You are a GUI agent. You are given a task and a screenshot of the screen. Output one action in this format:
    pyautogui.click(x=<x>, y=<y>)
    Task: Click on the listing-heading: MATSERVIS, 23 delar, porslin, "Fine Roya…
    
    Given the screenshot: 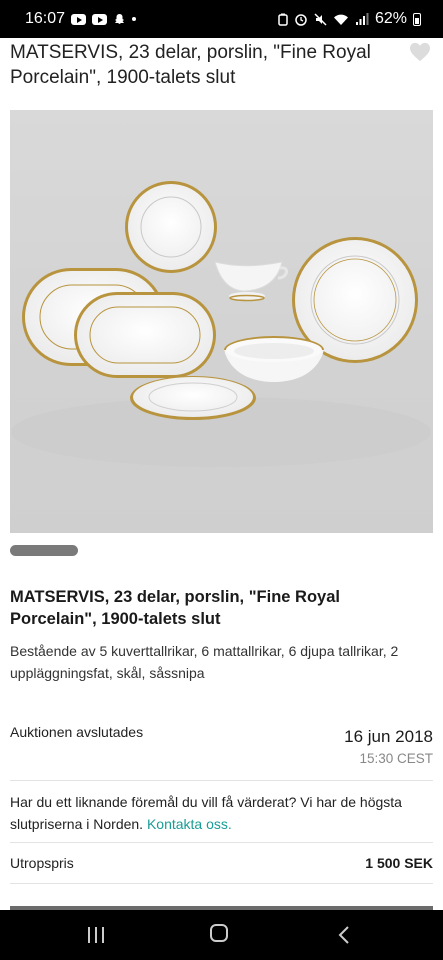 What is the action you would take?
    pyautogui.click(x=190, y=65)
    